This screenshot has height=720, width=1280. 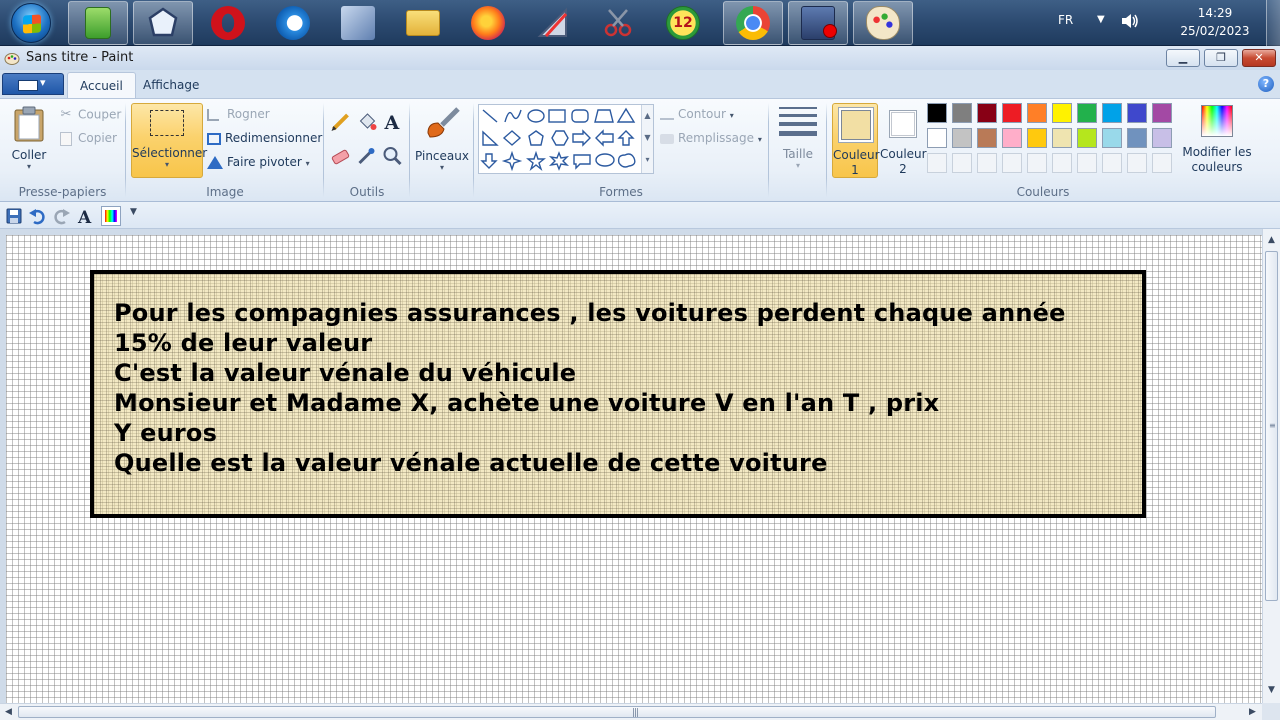 I want to click on taskbar-app-paint, so click(x=883, y=23).